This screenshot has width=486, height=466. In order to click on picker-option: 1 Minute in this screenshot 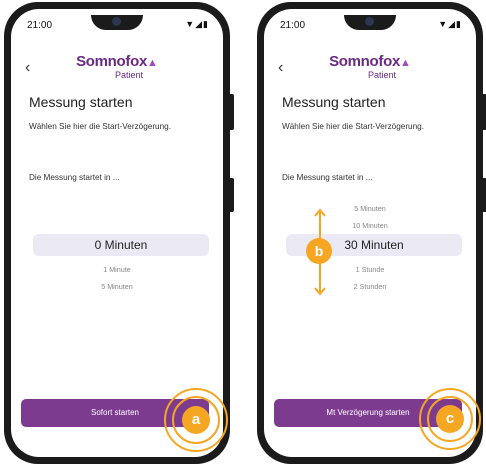, I will do `click(117, 269)`.